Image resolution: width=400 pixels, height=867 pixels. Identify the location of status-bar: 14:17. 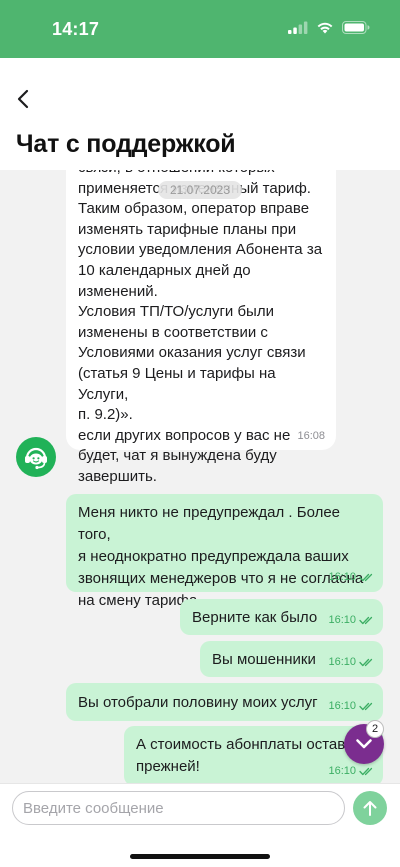
(200, 29).